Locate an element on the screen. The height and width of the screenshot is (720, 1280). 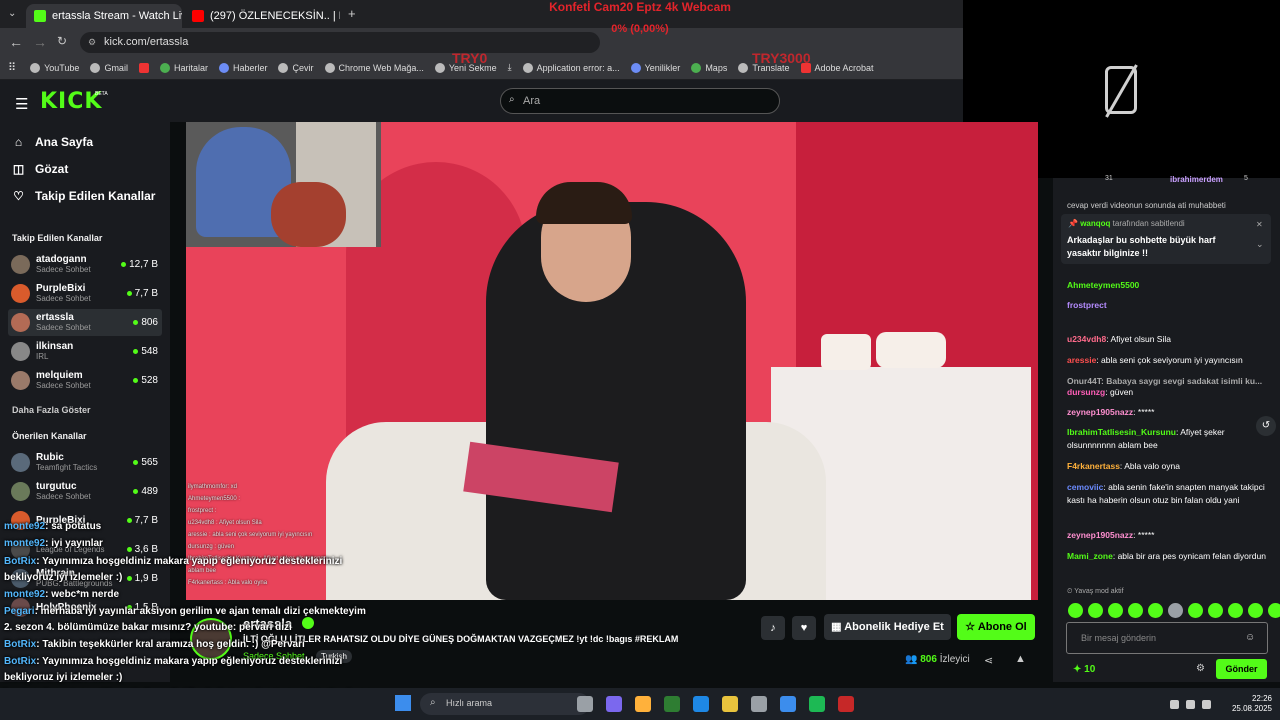
viewer-count: 12,7 B is located at coordinates (141, 264).